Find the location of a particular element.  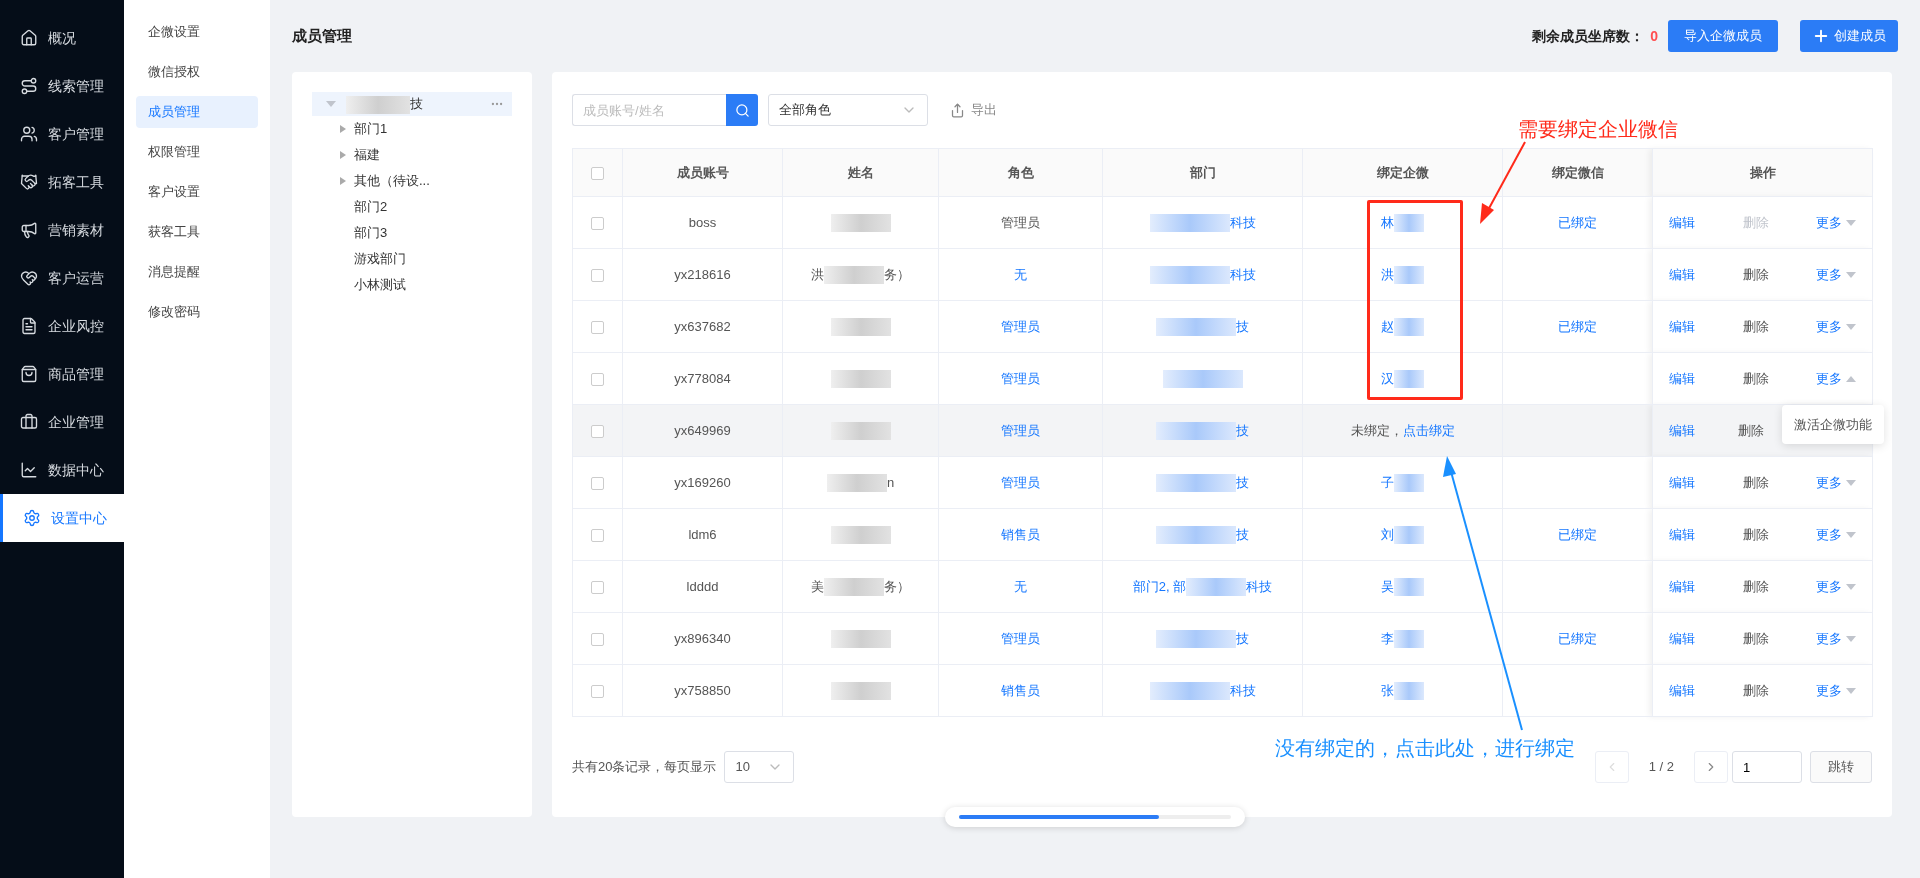

submenu-item: 微信授权 is located at coordinates (197, 72).